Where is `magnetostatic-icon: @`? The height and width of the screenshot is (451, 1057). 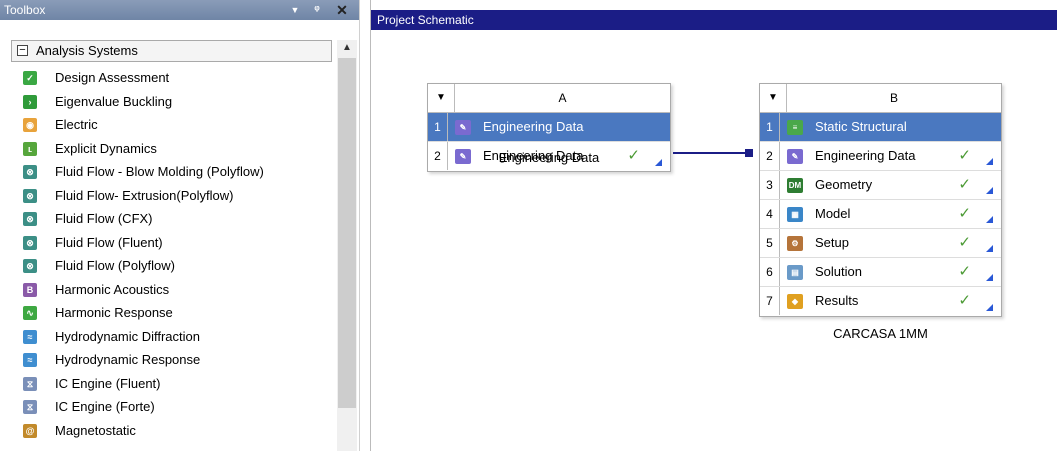 magnetostatic-icon: @ is located at coordinates (30, 430).